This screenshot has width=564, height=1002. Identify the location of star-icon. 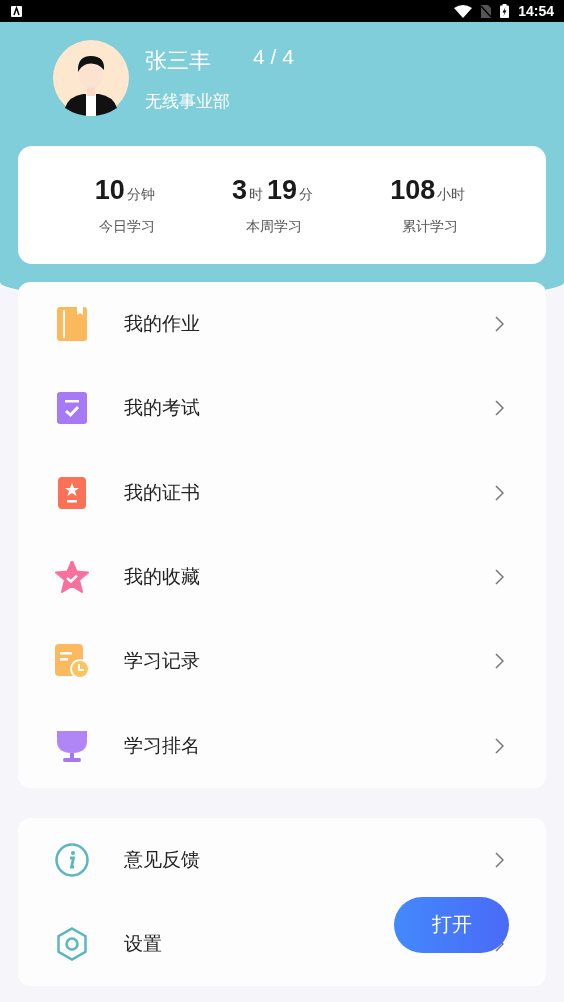
(72, 577).